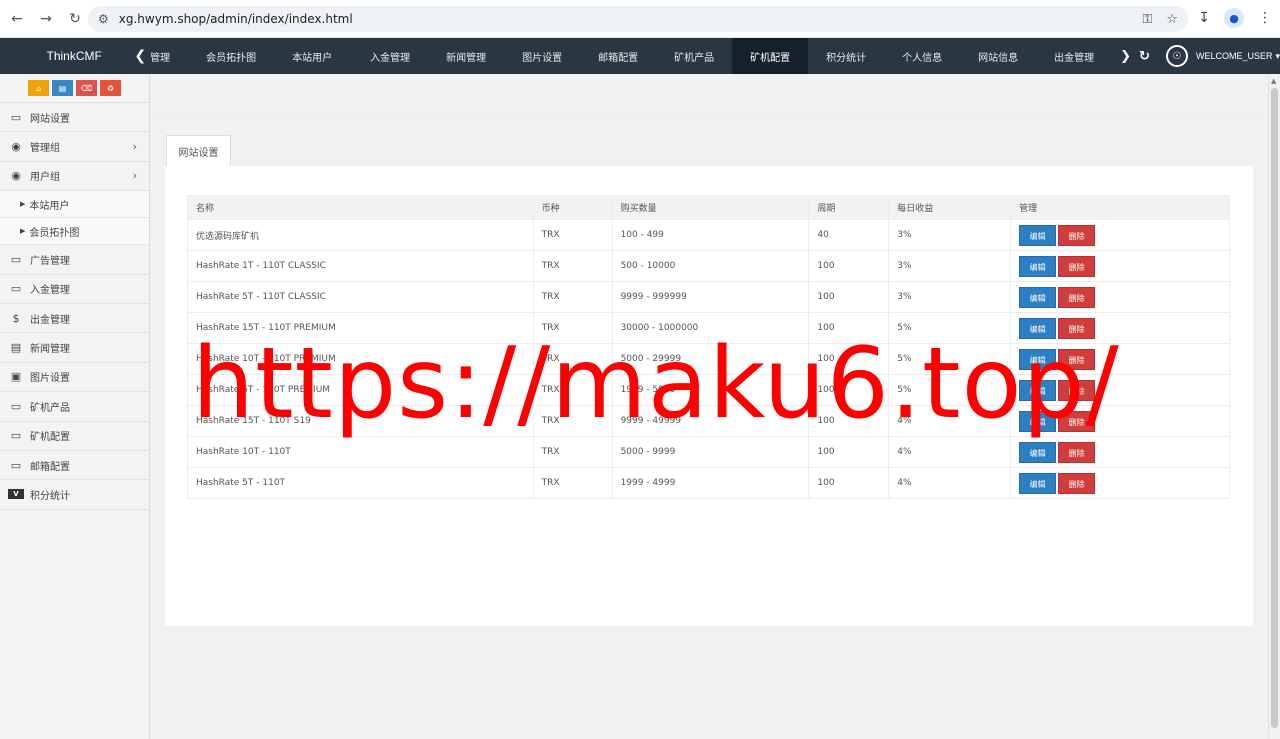 The width and height of the screenshot is (1280, 739). Describe the element at coordinates (17, 19) in the screenshot. I see `back-icon: ←` at that location.